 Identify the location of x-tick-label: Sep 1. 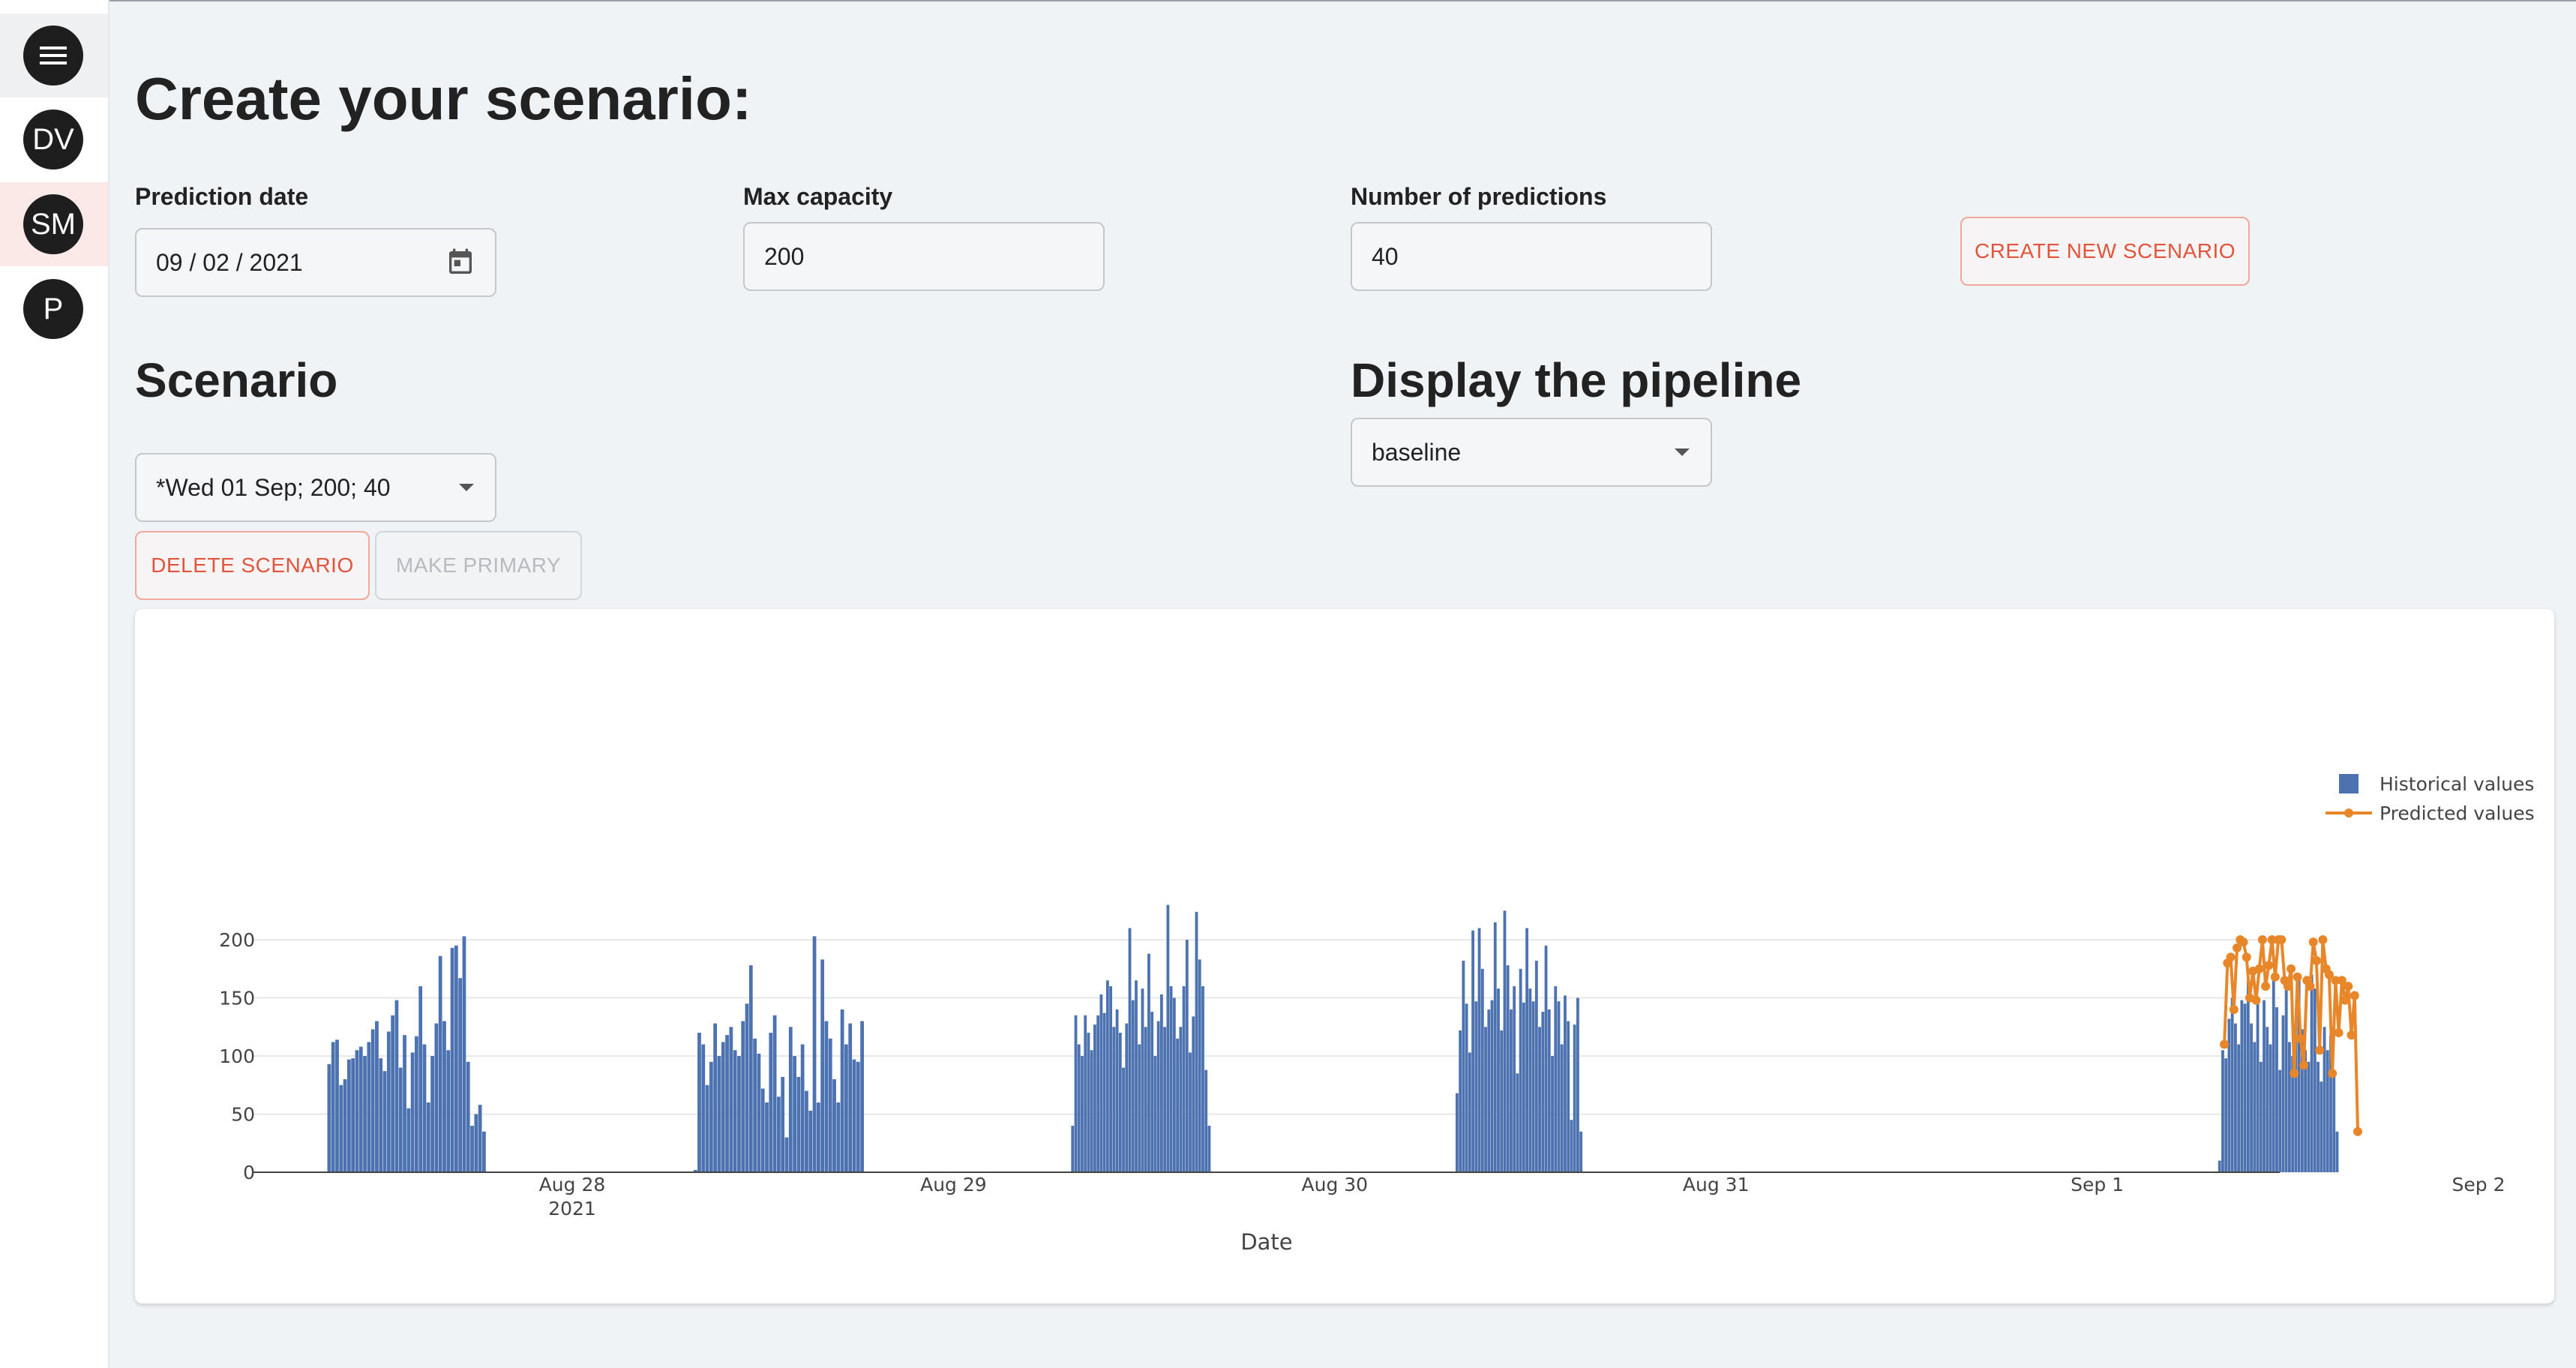
(2098, 1185).